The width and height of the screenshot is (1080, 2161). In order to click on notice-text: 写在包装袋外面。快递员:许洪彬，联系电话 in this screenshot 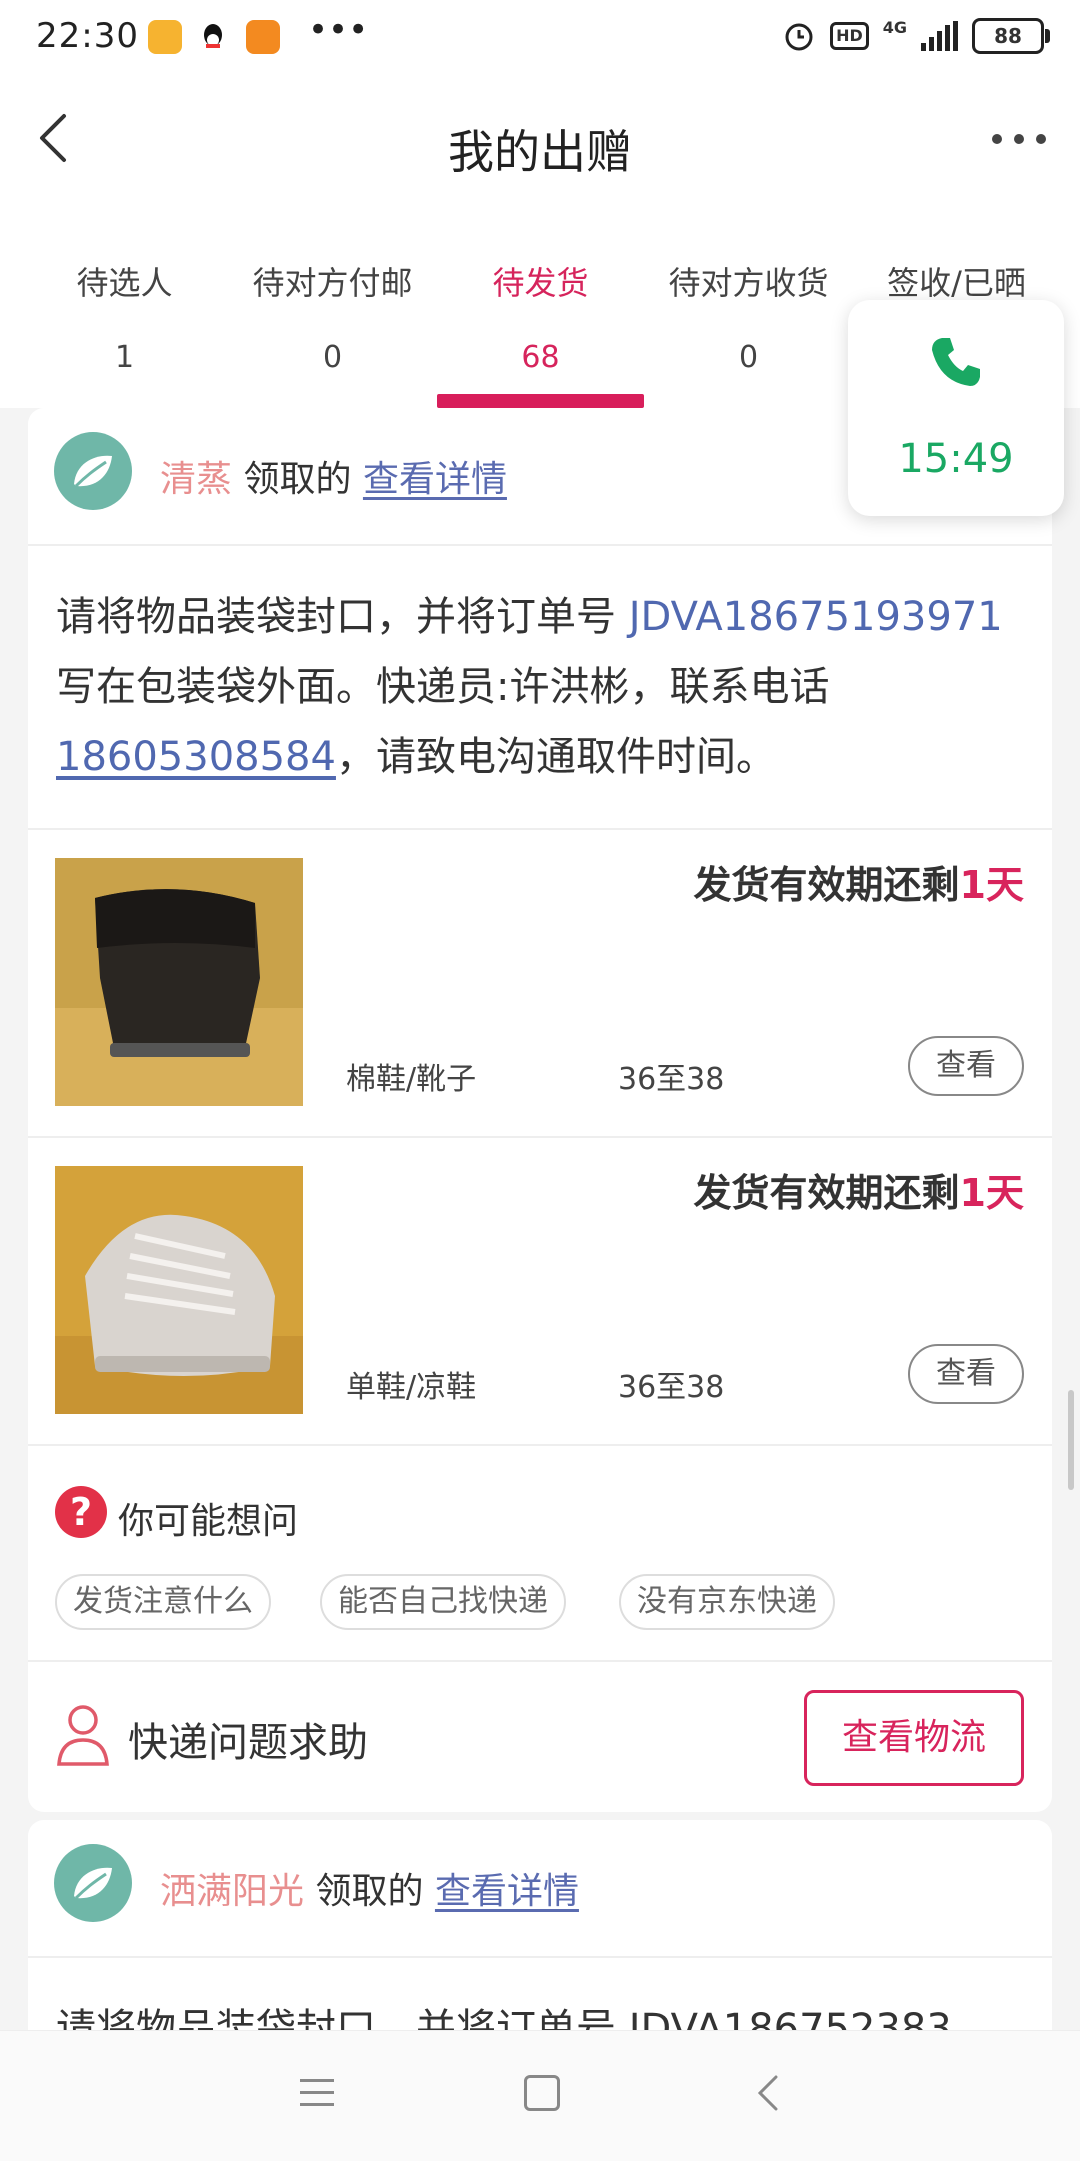, I will do `click(443, 687)`.